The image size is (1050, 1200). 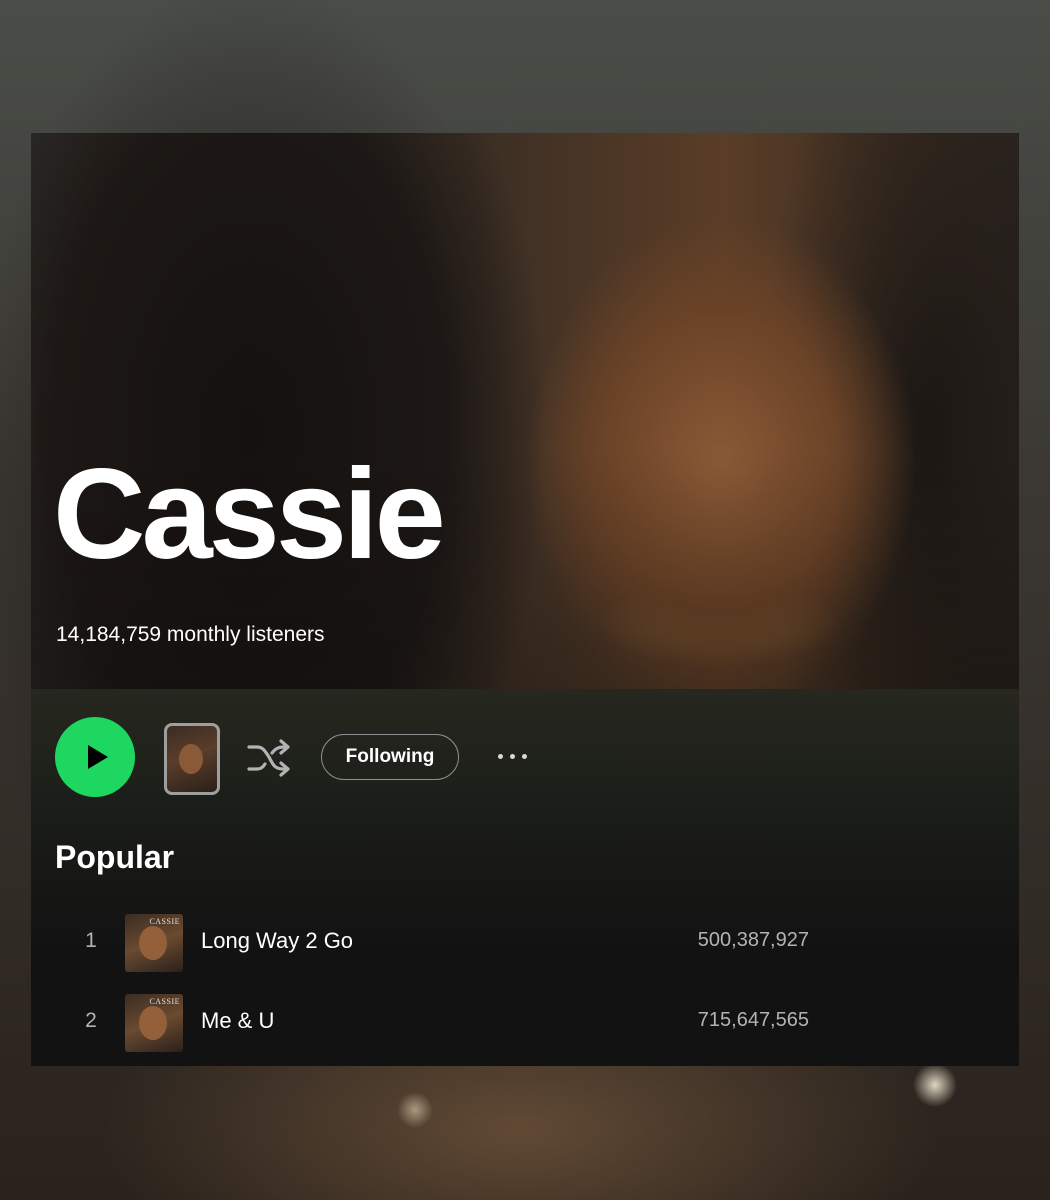 What do you see at coordinates (753, 940) in the screenshot?
I see `track-play-count: 500,387,927` at bounding box center [753, 940].